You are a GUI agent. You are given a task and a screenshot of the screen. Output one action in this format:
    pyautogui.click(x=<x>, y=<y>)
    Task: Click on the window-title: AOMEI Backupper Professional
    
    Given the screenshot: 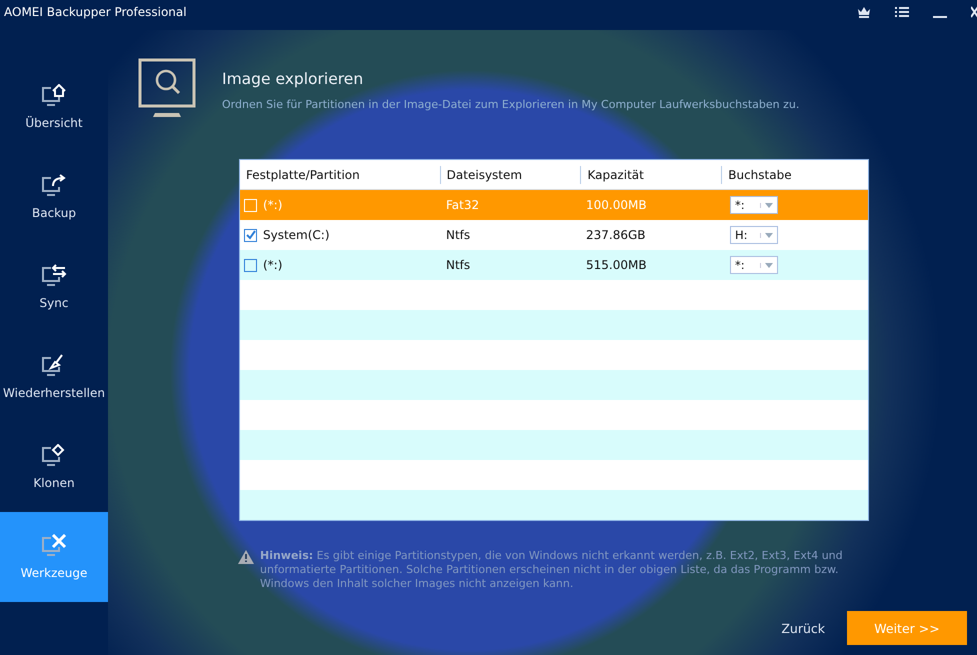 What is the action you would take?
    pyautogui.click(x=95, y=12)
    